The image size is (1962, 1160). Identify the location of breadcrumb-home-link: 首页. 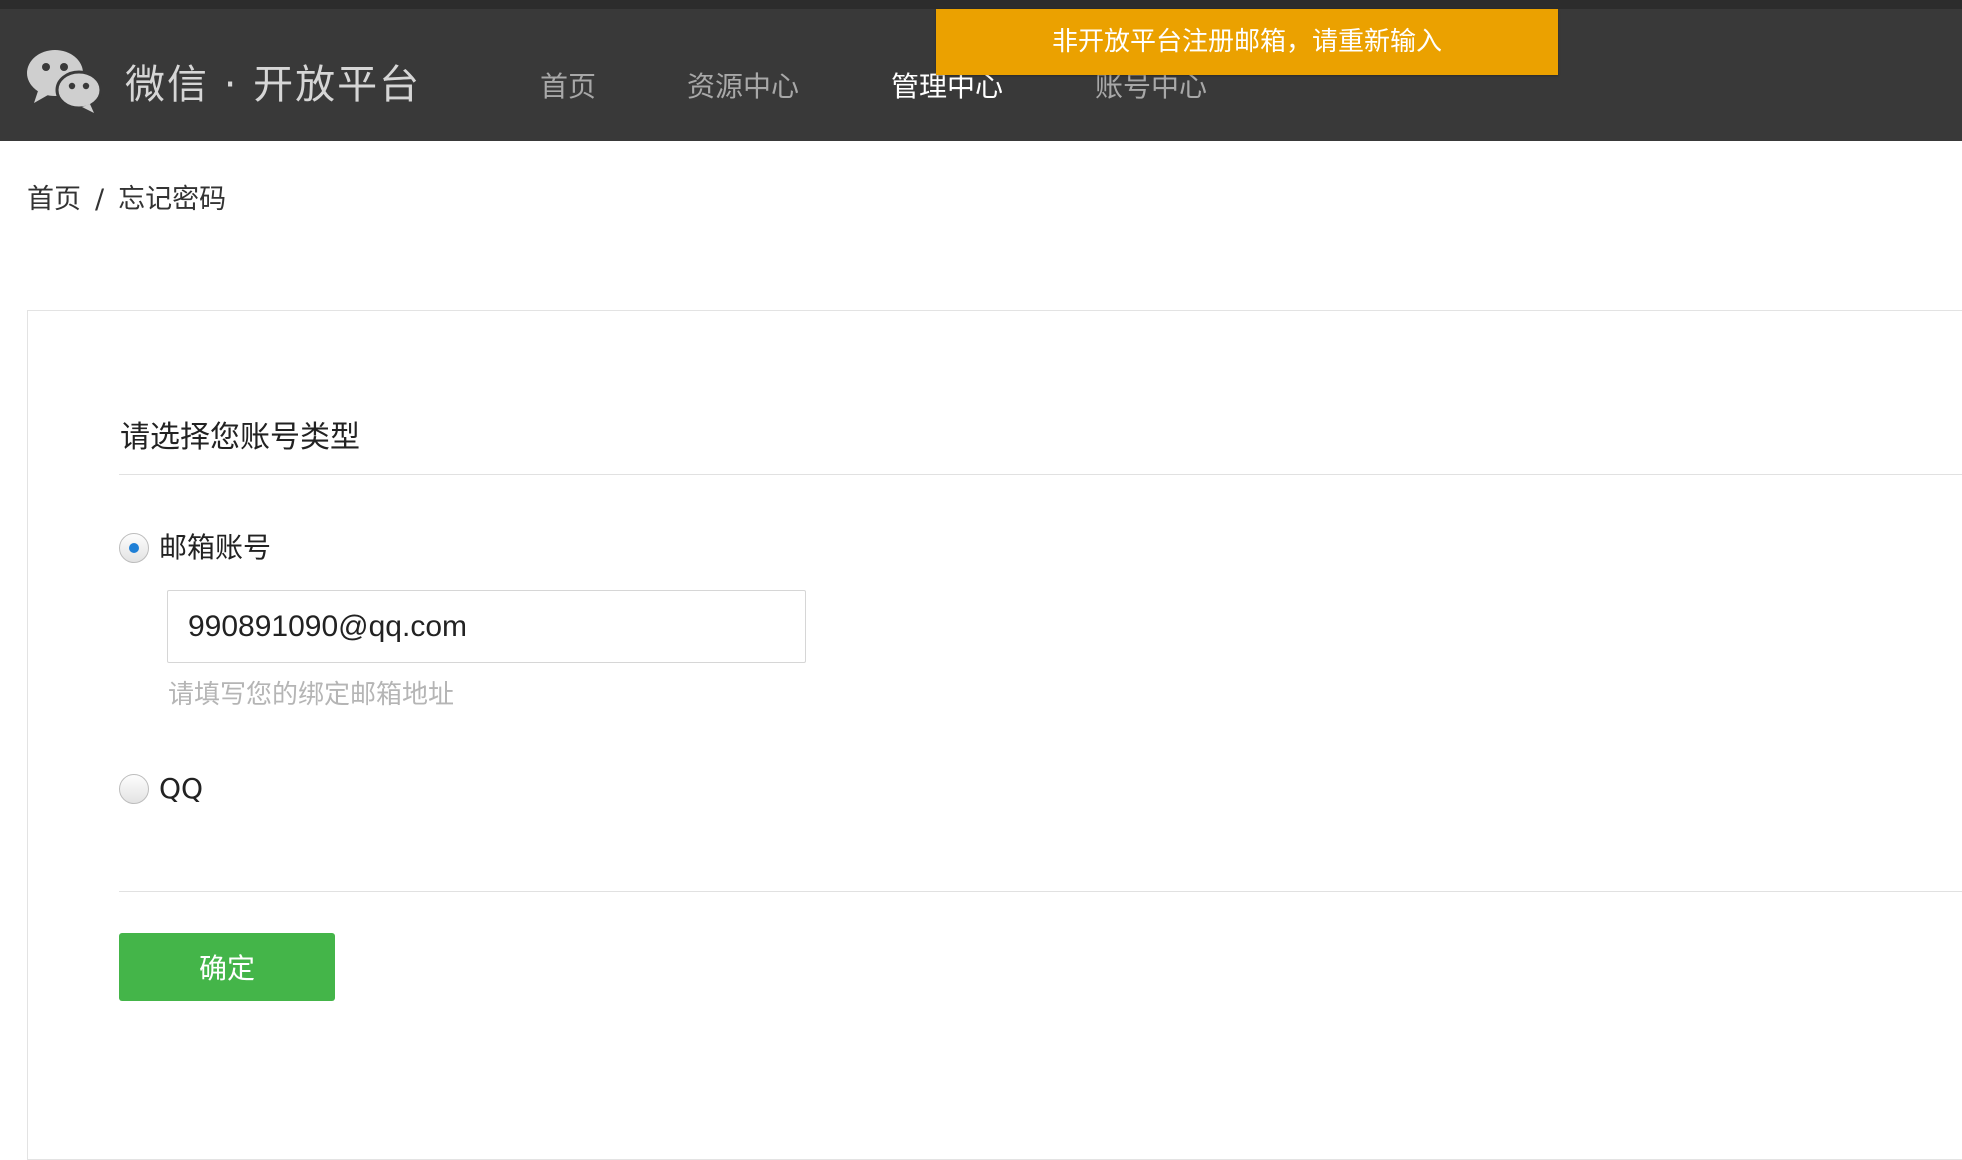
(54, 199).